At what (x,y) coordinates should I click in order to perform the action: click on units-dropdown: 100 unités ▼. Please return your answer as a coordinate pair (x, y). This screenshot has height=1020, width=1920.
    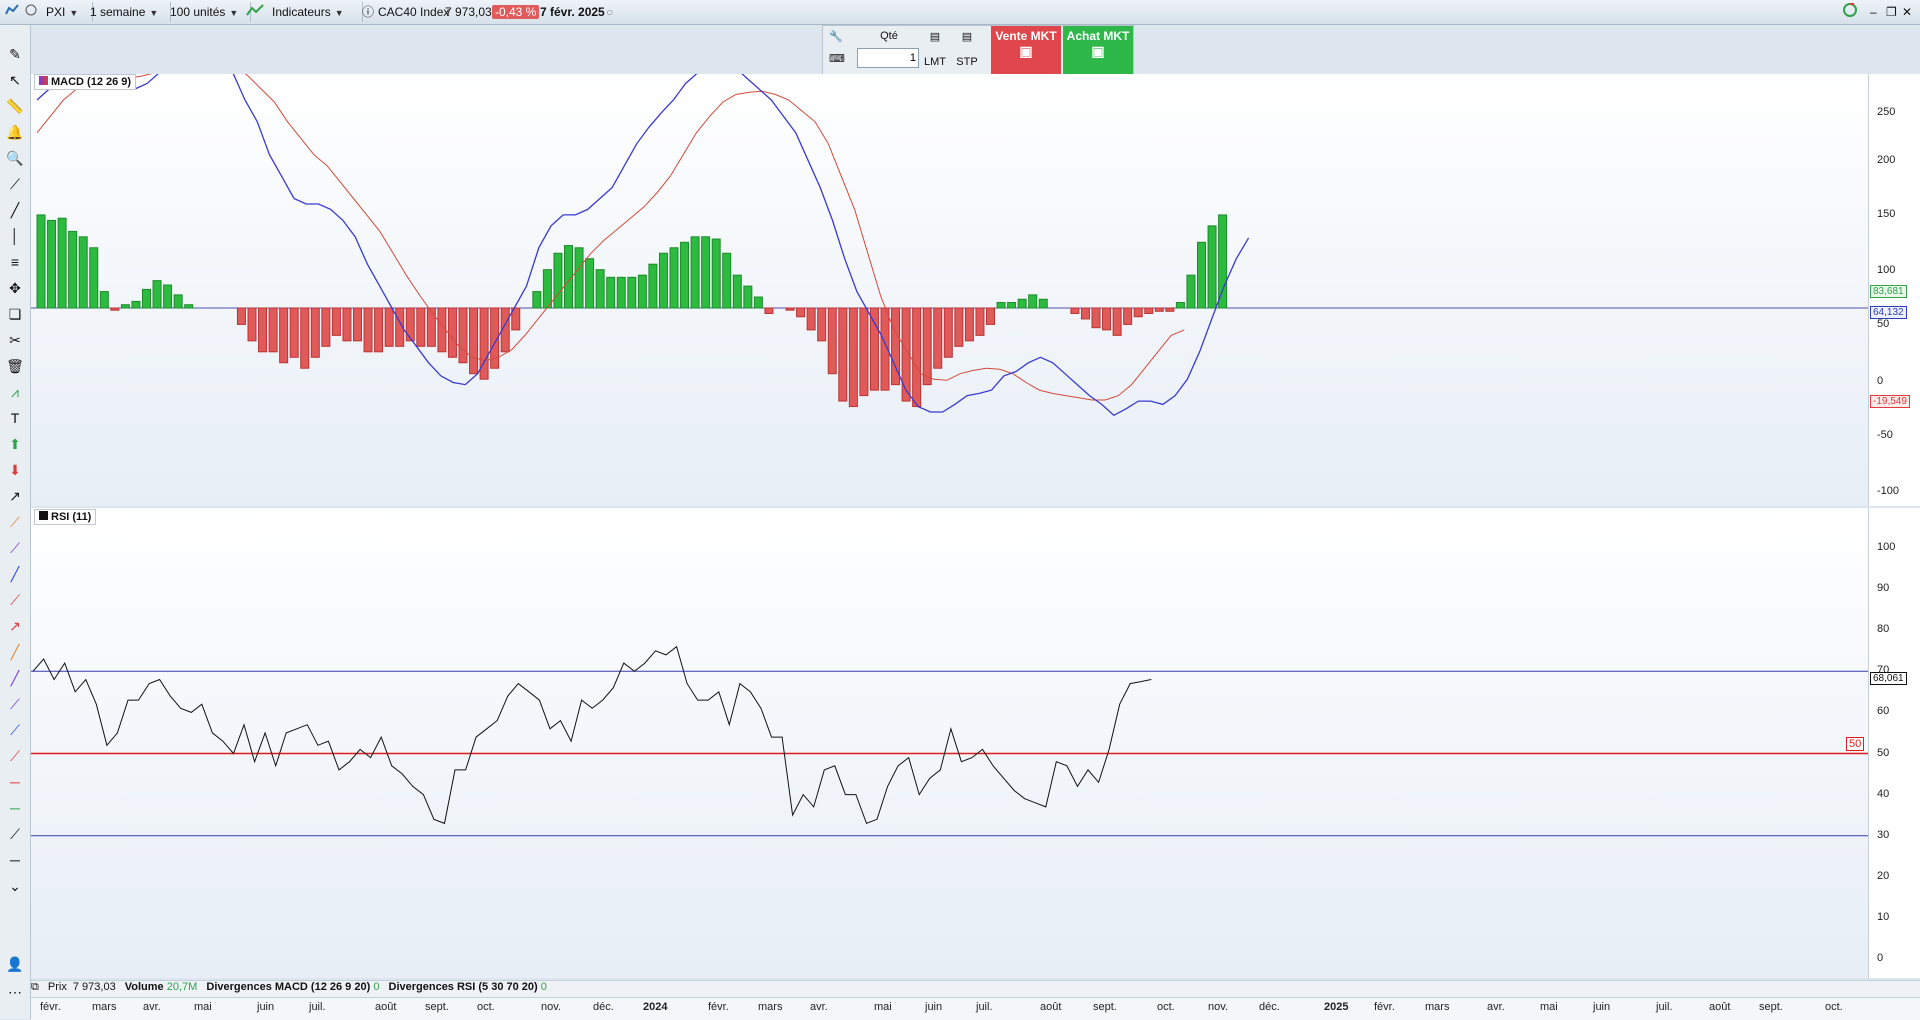
    Looking at the image, I should click on (207, 12).